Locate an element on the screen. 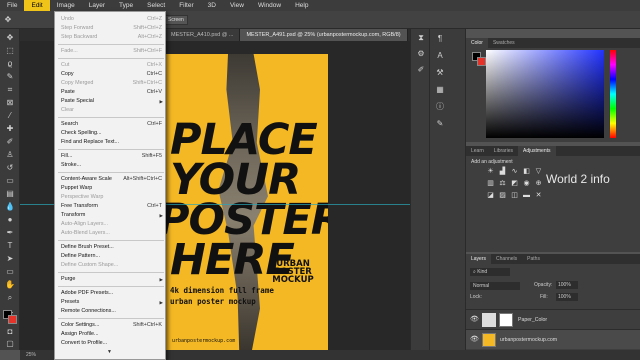 This screenshot has width=640, height=360. photo-filter-icon: ◉ is located at coordinates (526, 184).